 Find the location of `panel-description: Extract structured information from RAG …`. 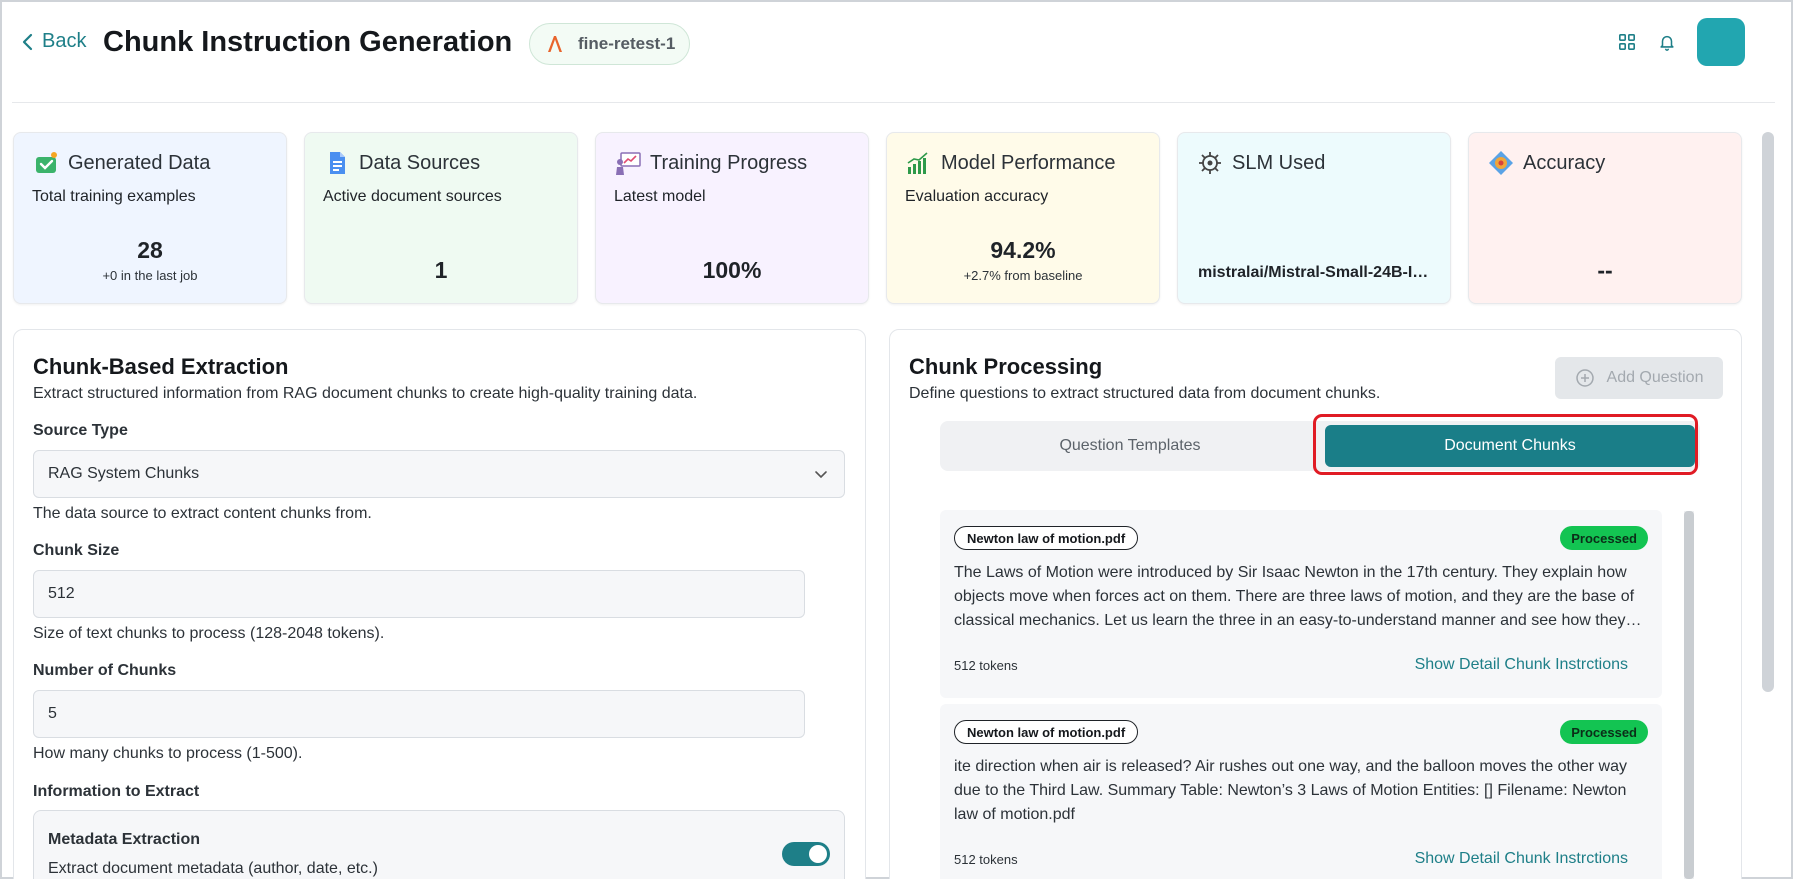

panel-description: Extract structured information from RAG … is located at coordinates (365, 393).